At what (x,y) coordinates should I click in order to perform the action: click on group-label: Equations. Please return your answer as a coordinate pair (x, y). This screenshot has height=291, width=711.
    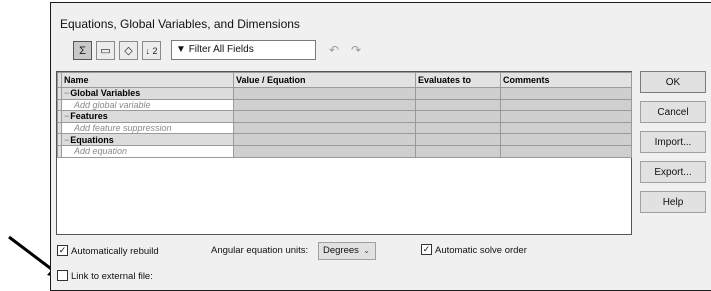
    Looking at the image, I should click on (92, 139).